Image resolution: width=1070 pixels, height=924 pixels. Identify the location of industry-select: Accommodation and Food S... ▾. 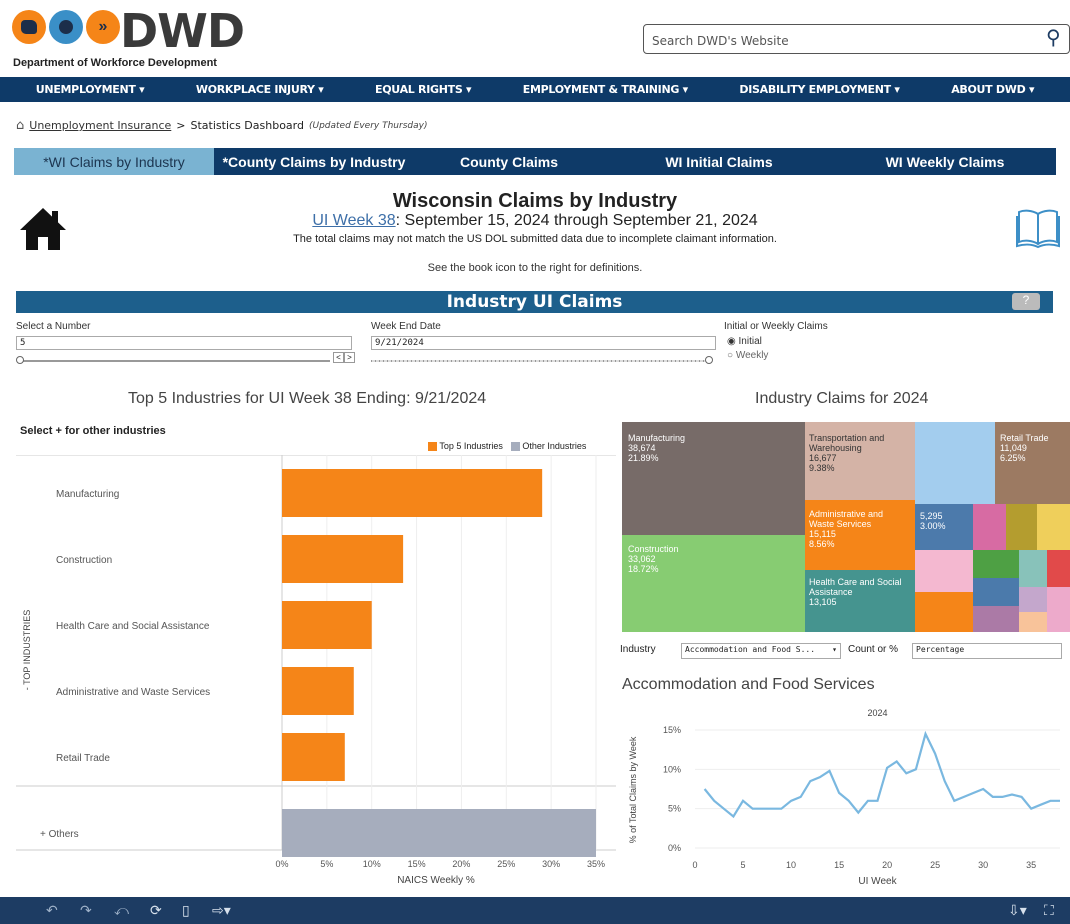
(761, 651).